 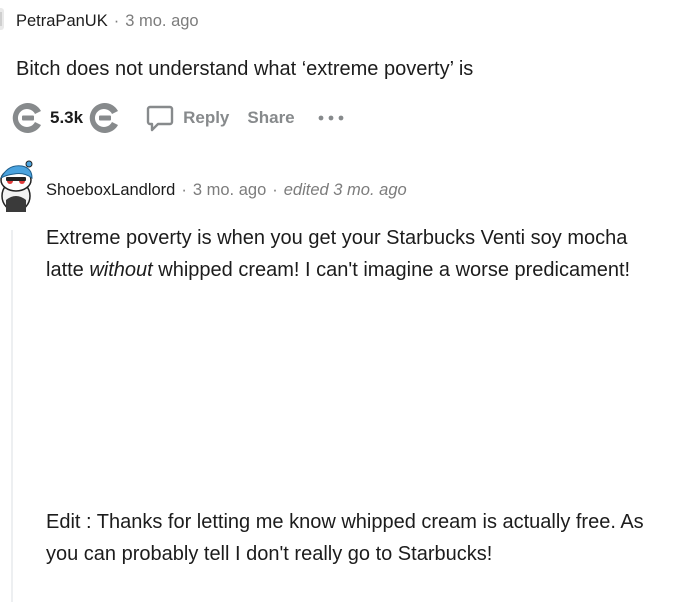 I want to click on comment-actions: 5.3k Reply Share, so click(x=177, y=118).